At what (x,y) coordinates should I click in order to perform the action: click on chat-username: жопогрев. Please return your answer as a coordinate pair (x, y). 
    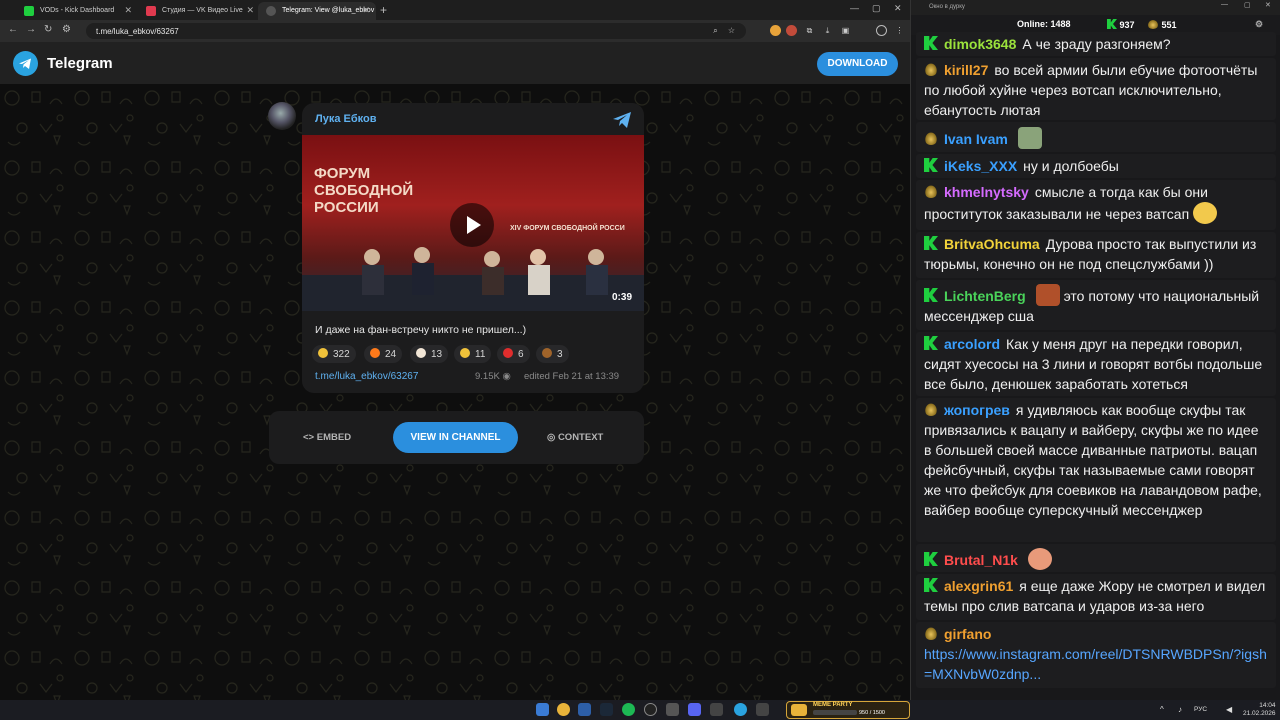
    Looking at the image, I should click on (977, 410).